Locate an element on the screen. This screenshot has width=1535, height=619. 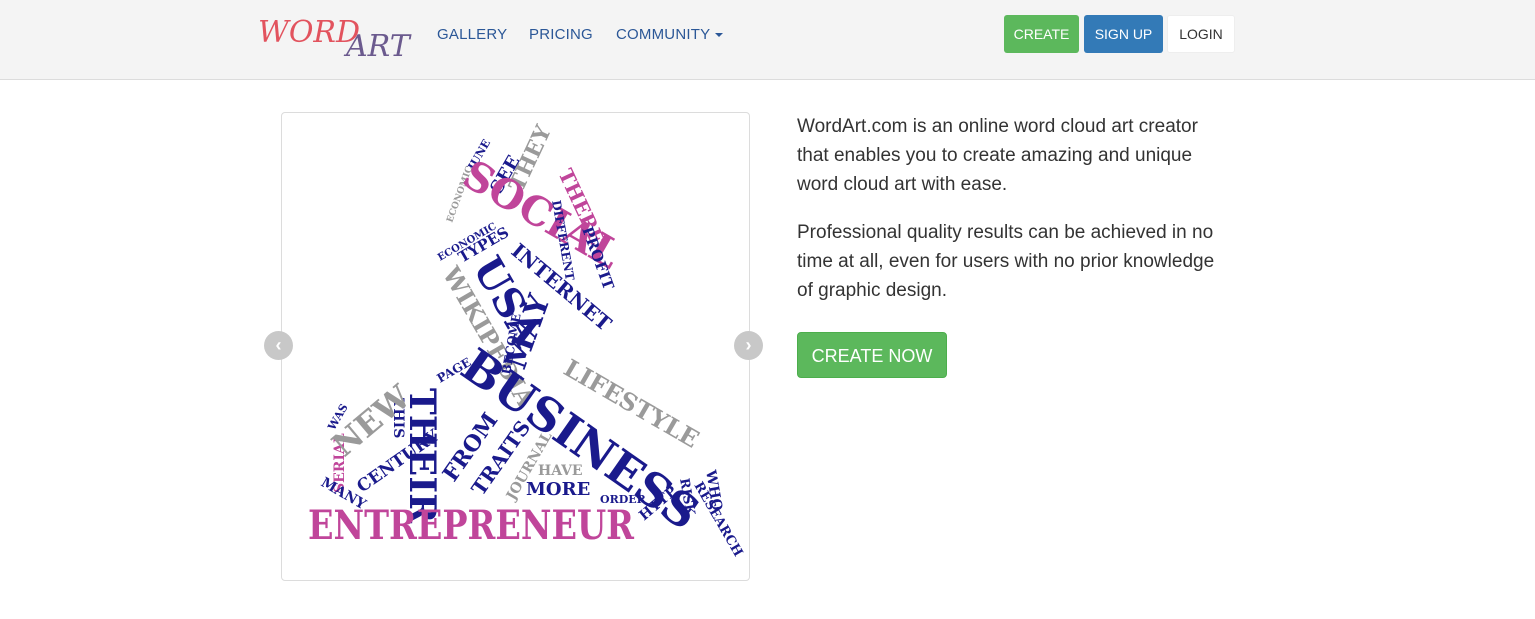
cloud-word-have: HAVE is located at coordinates (560, 471).